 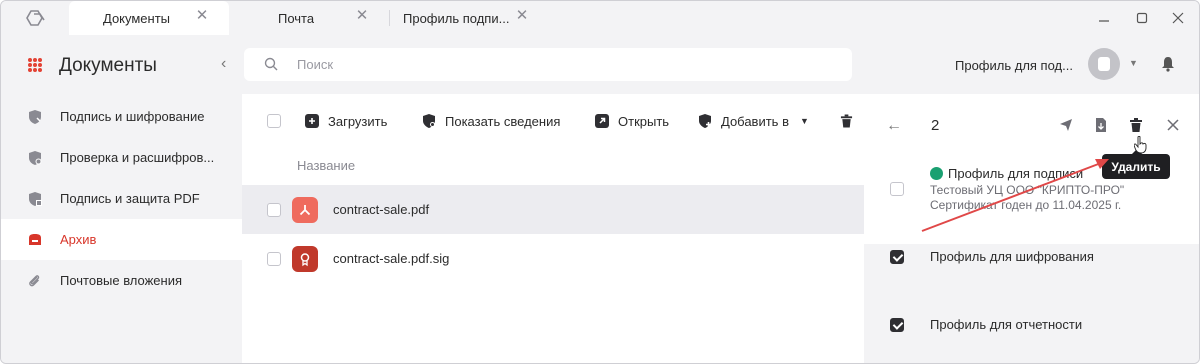 I want to click on shield-pen-icon, so click(x=35, y=117).